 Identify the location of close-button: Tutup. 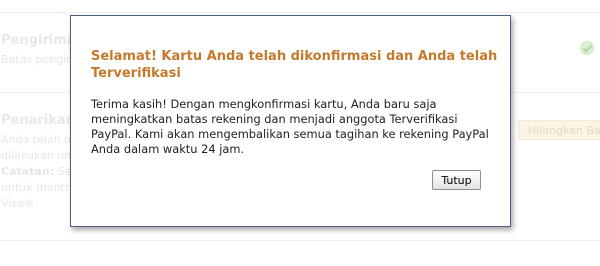
(456, 180).